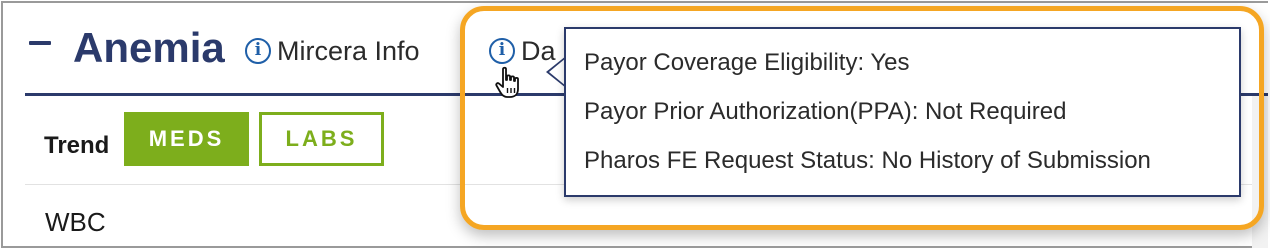 The width and height of the screenshot is (1270, 250). What do you see at coordinates (77, 145) in the screenshot?
I see `trend-label: Trend` at bounding box center [77, 145].